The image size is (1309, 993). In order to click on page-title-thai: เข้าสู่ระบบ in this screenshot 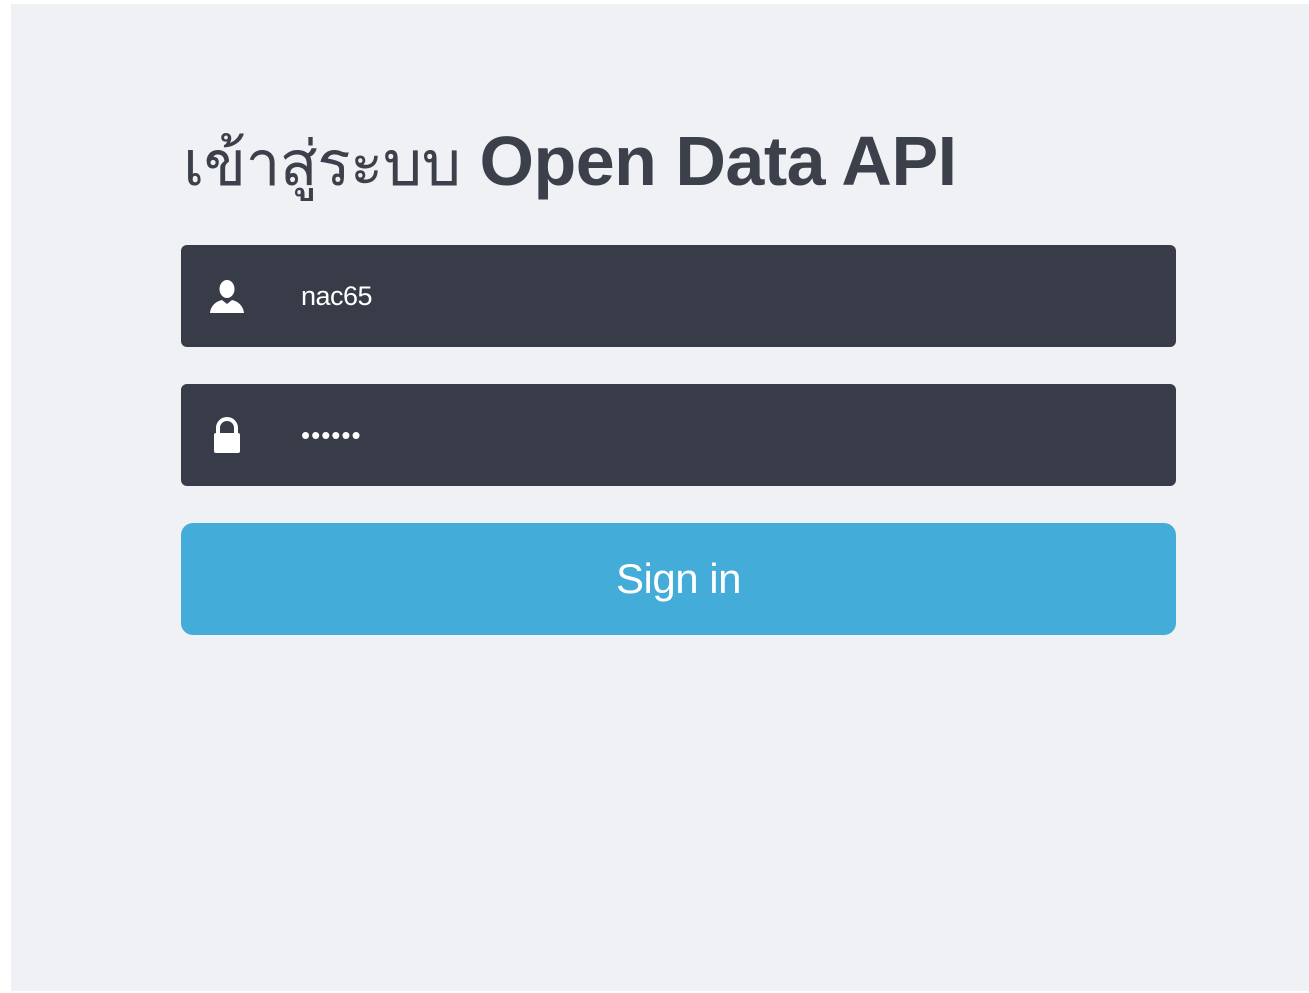, I will do `click(322, 163)`.